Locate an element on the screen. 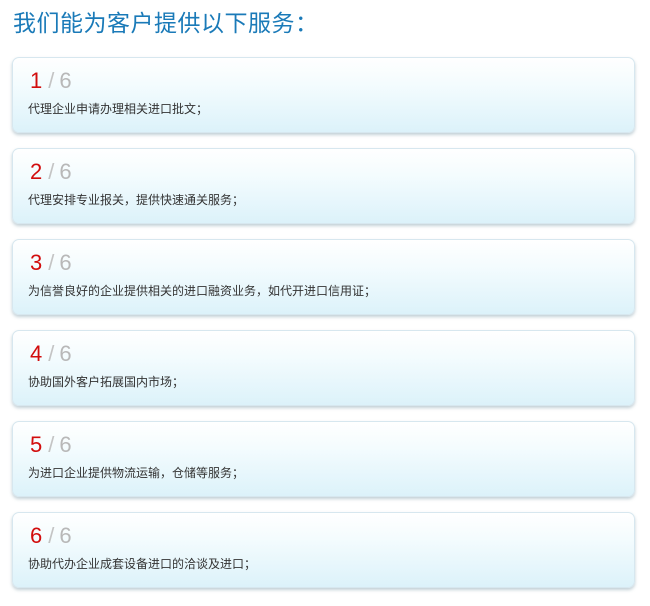  service-index: 1 is located at coordinates (36, 80).